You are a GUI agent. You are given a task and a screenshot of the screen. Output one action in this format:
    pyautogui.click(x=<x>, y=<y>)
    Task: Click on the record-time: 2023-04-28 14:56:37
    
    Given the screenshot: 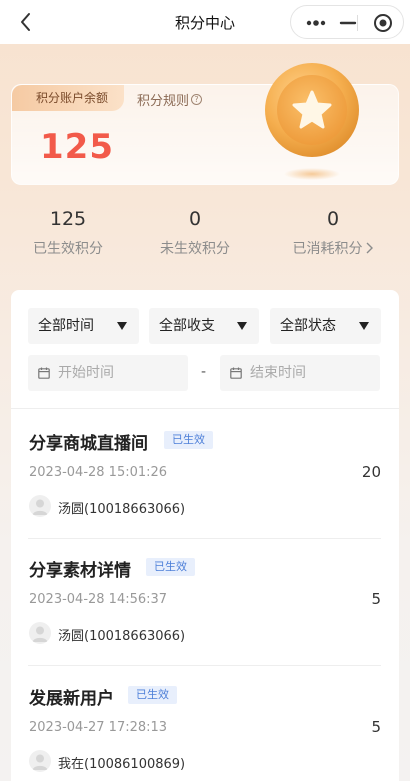 What is the action you would take?
    pyautogui.click(x=98, y=599)
    